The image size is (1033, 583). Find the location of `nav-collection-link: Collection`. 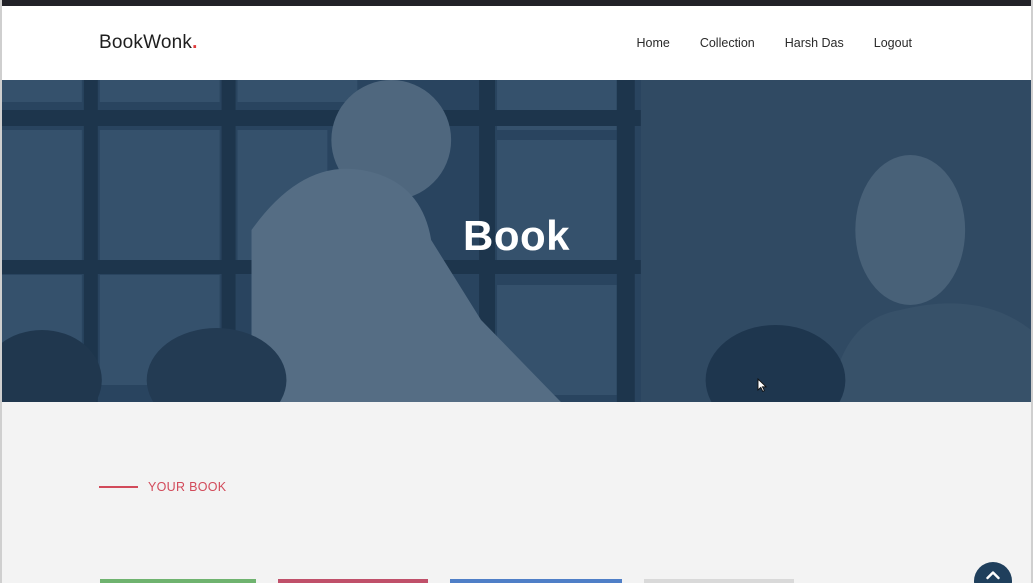

nav-collection-link: Collection is located at coordinates (727, 43).